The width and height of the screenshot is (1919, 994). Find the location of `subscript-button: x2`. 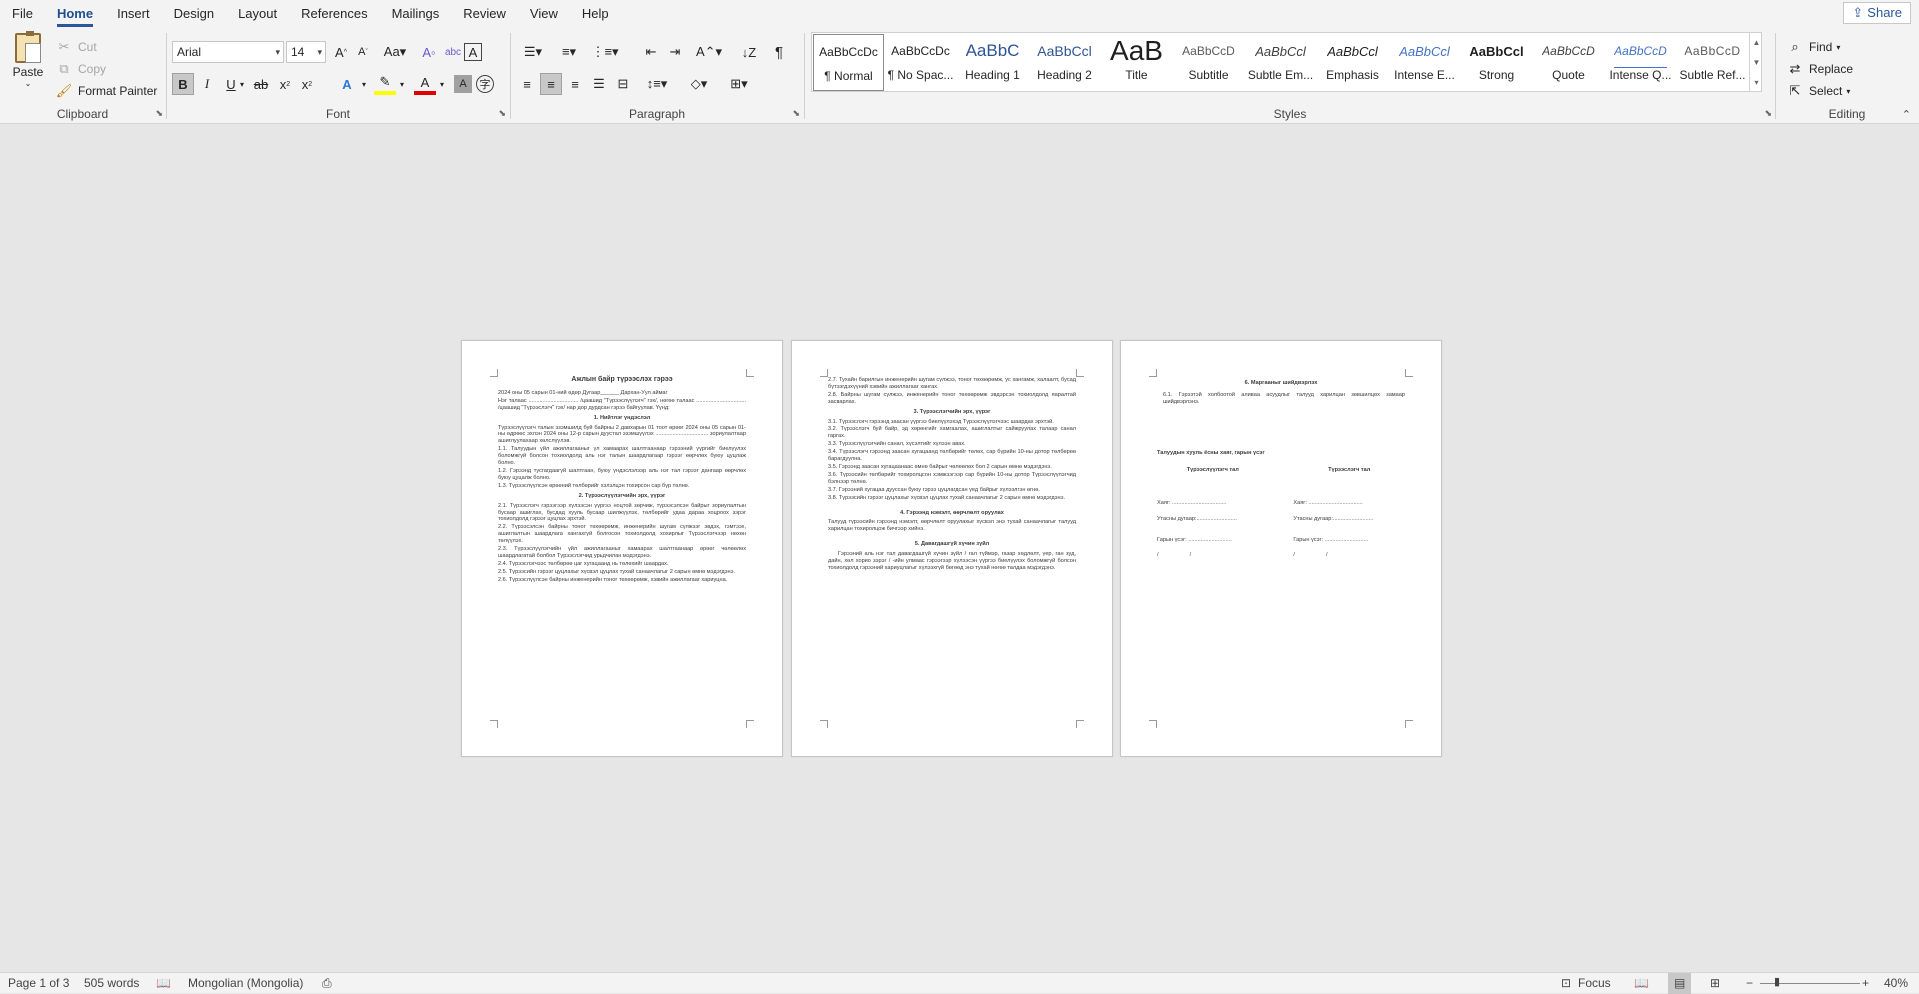

subscript-button: x2 is located at coordinates (285, 84).